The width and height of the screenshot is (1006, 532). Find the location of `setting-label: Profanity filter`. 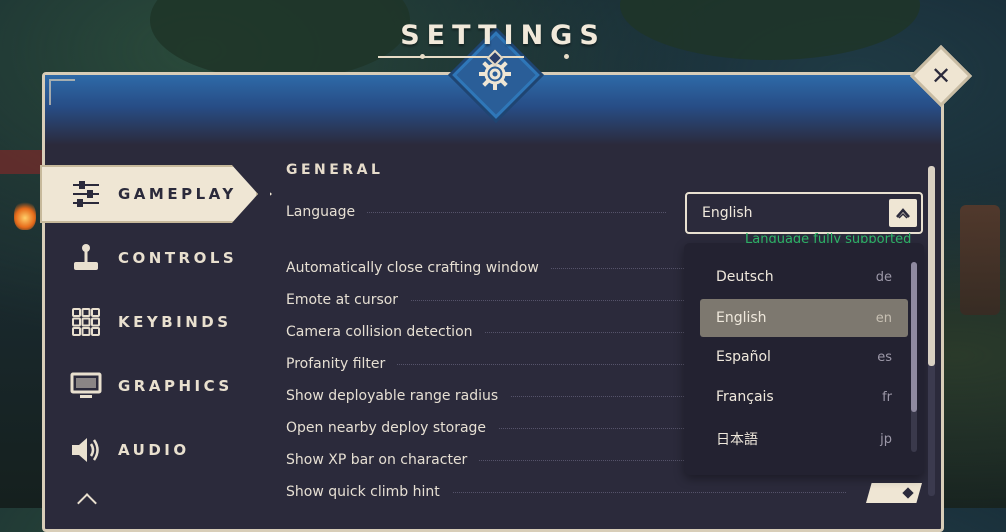

setting-label: Profanity filter is located at coordinates (342, 364).